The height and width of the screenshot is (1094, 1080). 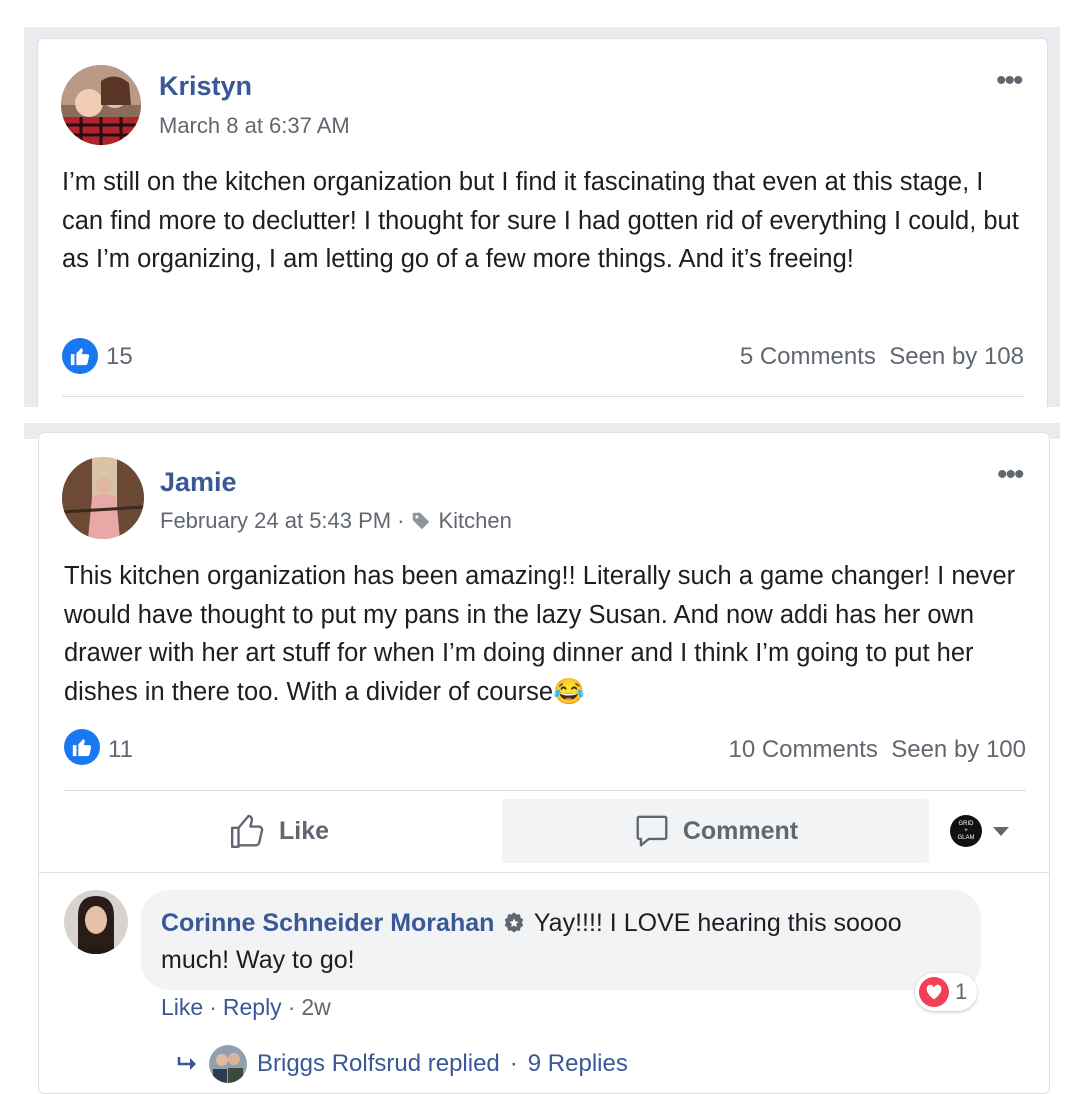 What do you see at coordinates (96, 922) in the screenshot?
I see `avatar-corinne` at bounding box center [96, 922].